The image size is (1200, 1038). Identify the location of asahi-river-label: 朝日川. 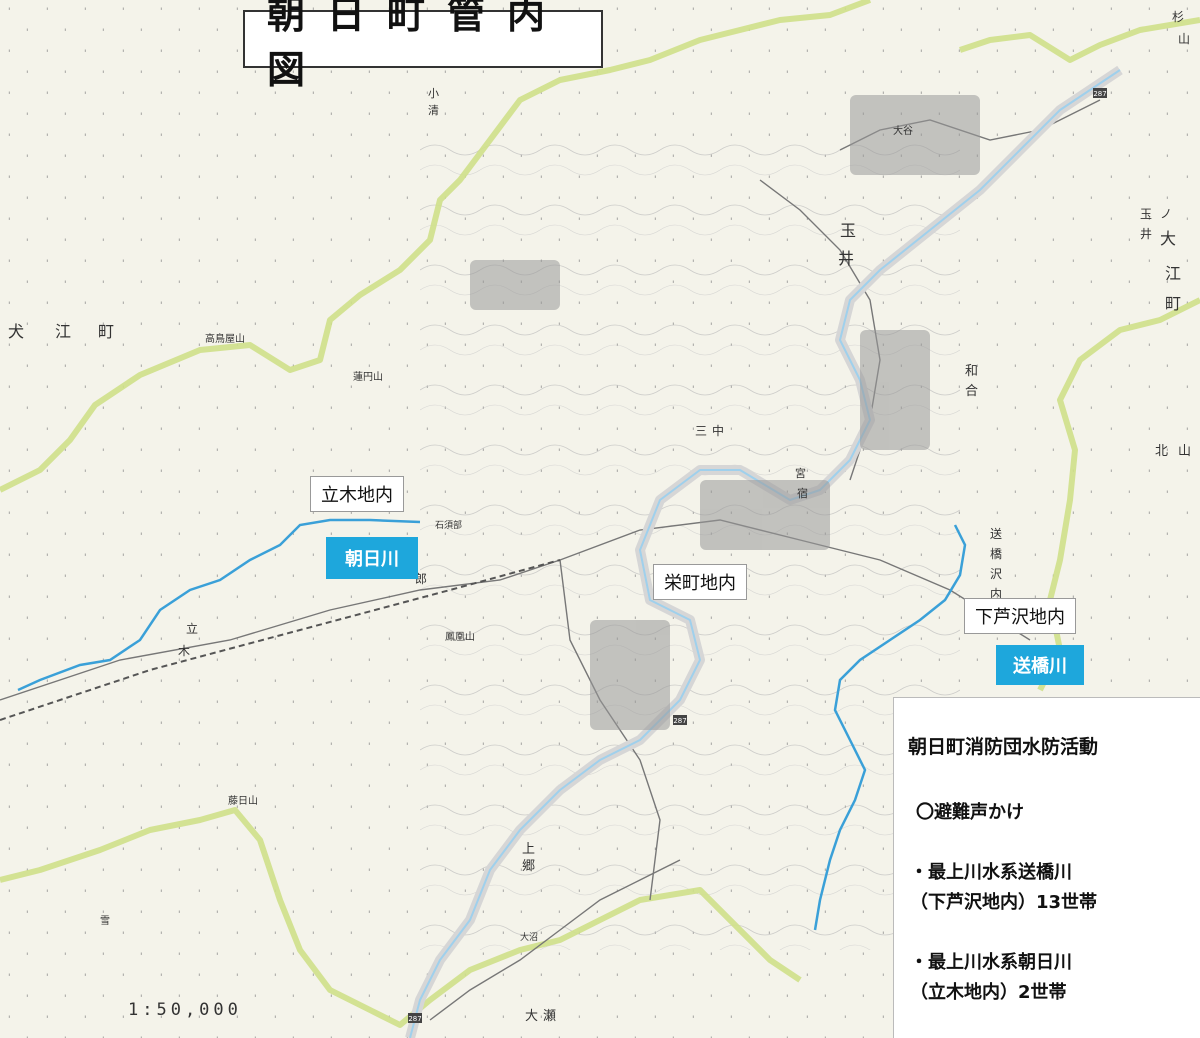
(372, 558).